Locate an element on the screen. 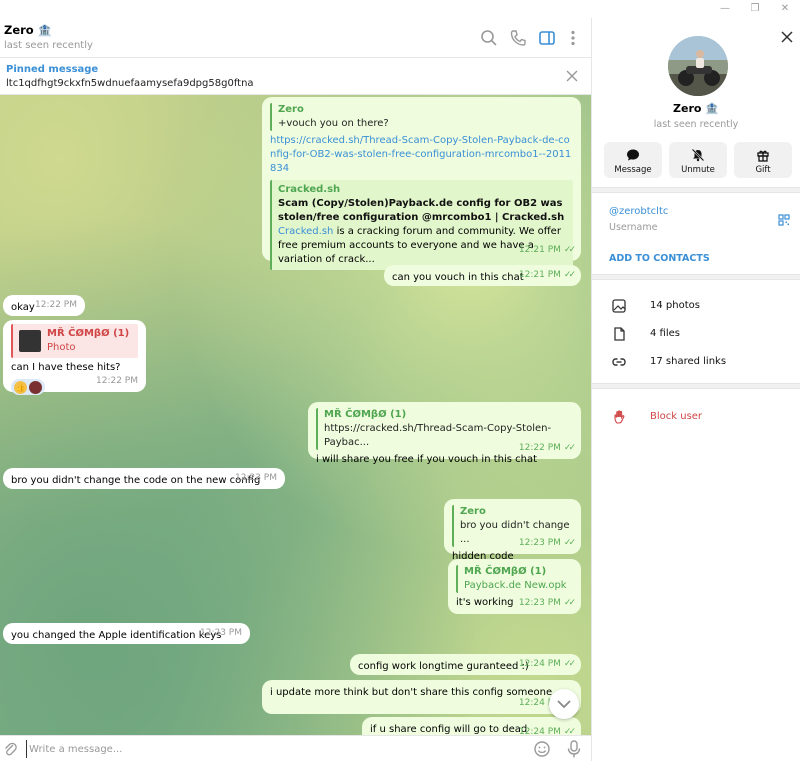  message-text: can I have these hits? is located at coordinates (66, 367).